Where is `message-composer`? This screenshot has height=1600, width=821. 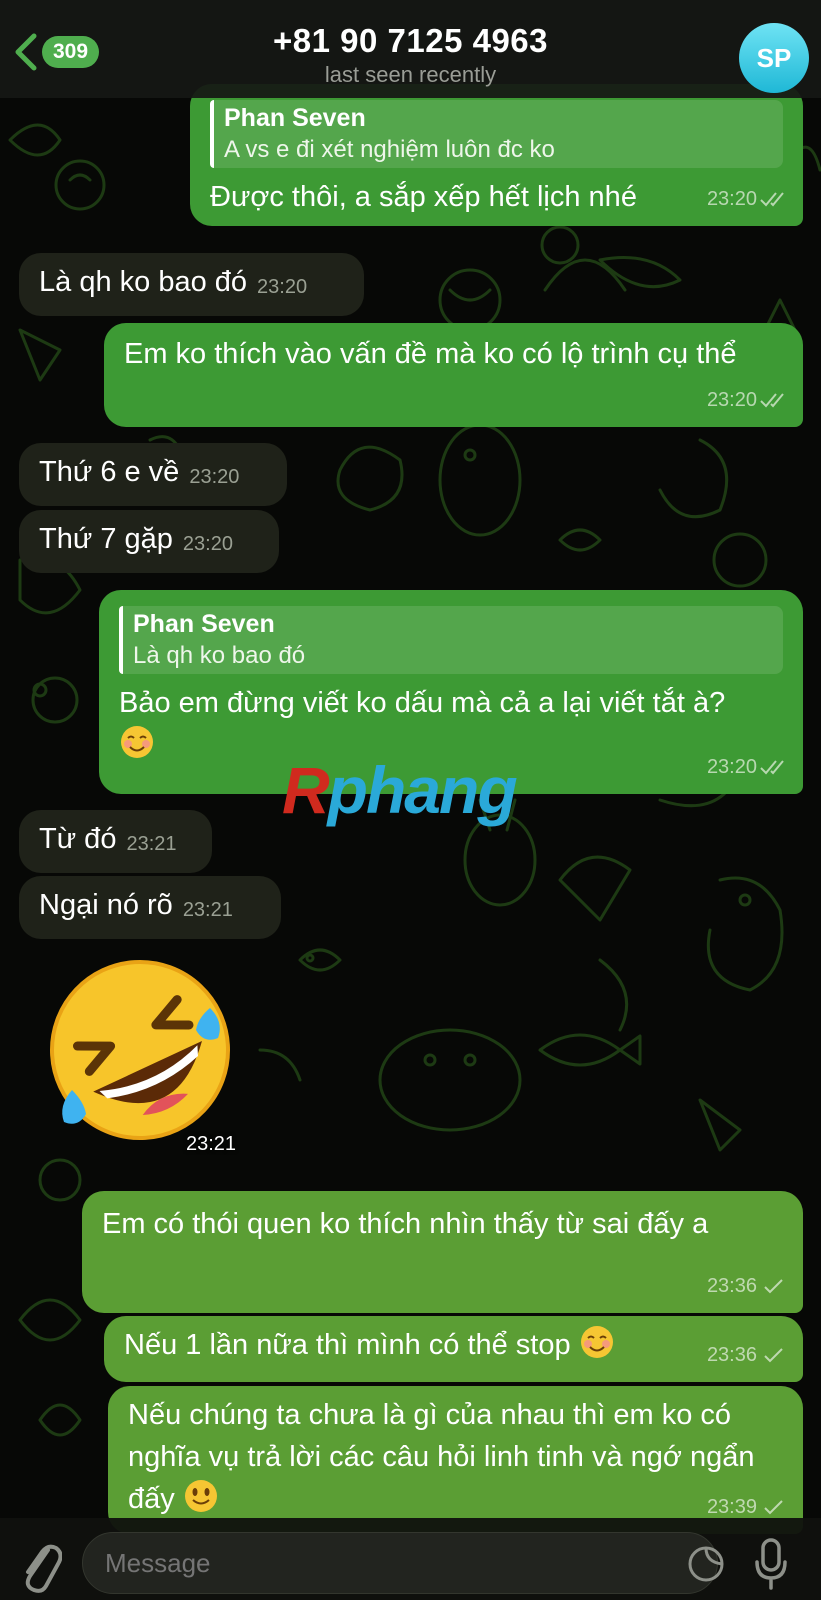 message-composer is located at coordinates (410, 1559).